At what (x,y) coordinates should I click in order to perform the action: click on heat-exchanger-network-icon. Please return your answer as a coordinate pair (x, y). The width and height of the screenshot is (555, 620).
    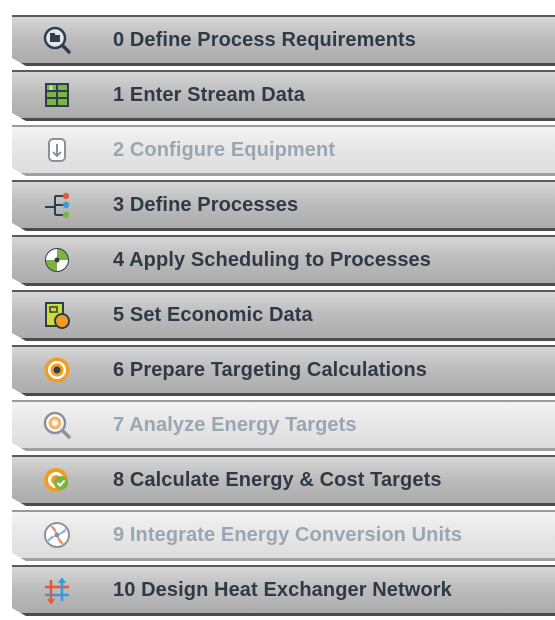
    Looking at the image, I should click on (57, 590).